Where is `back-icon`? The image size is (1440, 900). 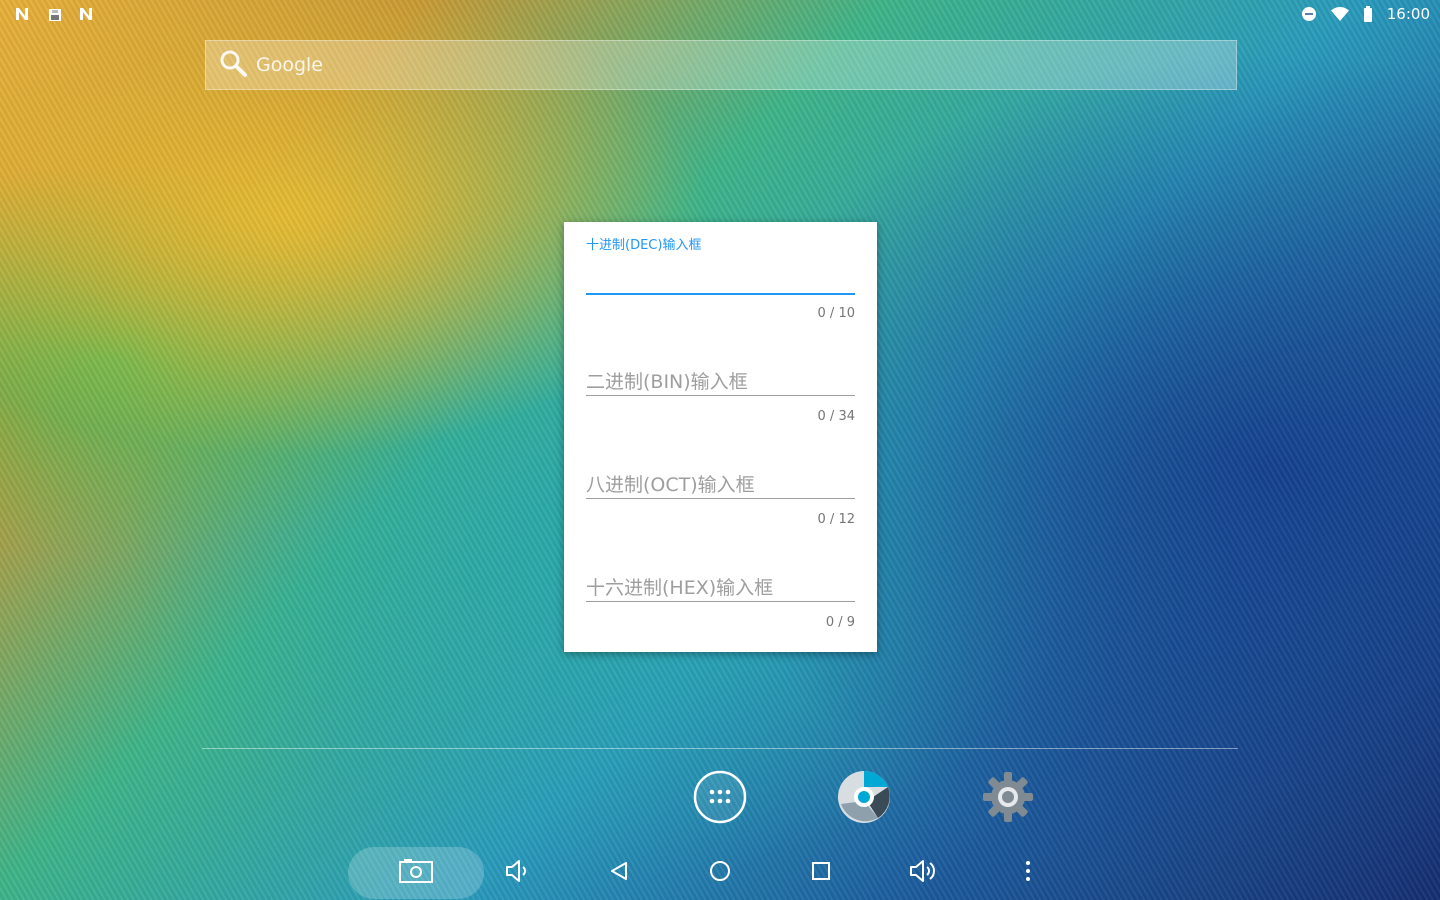
back-icon is located at coordinates (619, 873).